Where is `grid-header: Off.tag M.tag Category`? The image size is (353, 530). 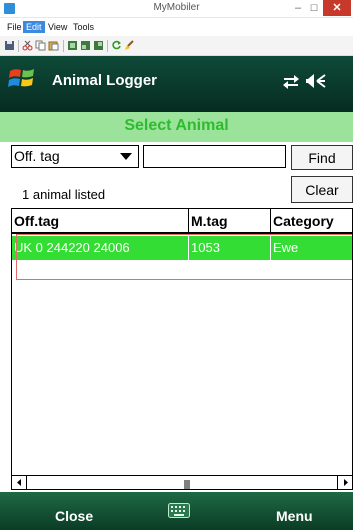 grid-header: Off.tag M.tag Category is located at coordinates (182, 221).